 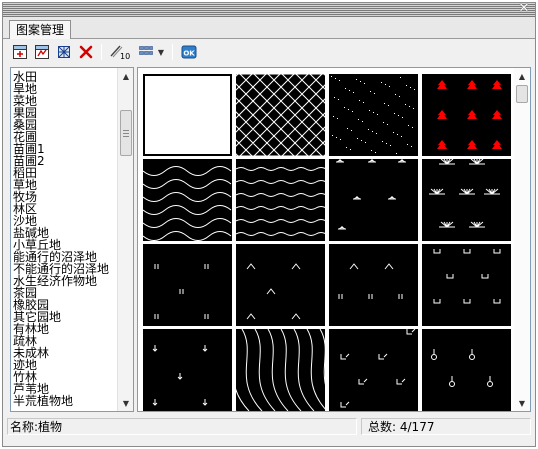 What do you see at coordinates (24, 427) in the screenshot?
I see `status-name-label: 名称:` at bounding box center [24, 427].